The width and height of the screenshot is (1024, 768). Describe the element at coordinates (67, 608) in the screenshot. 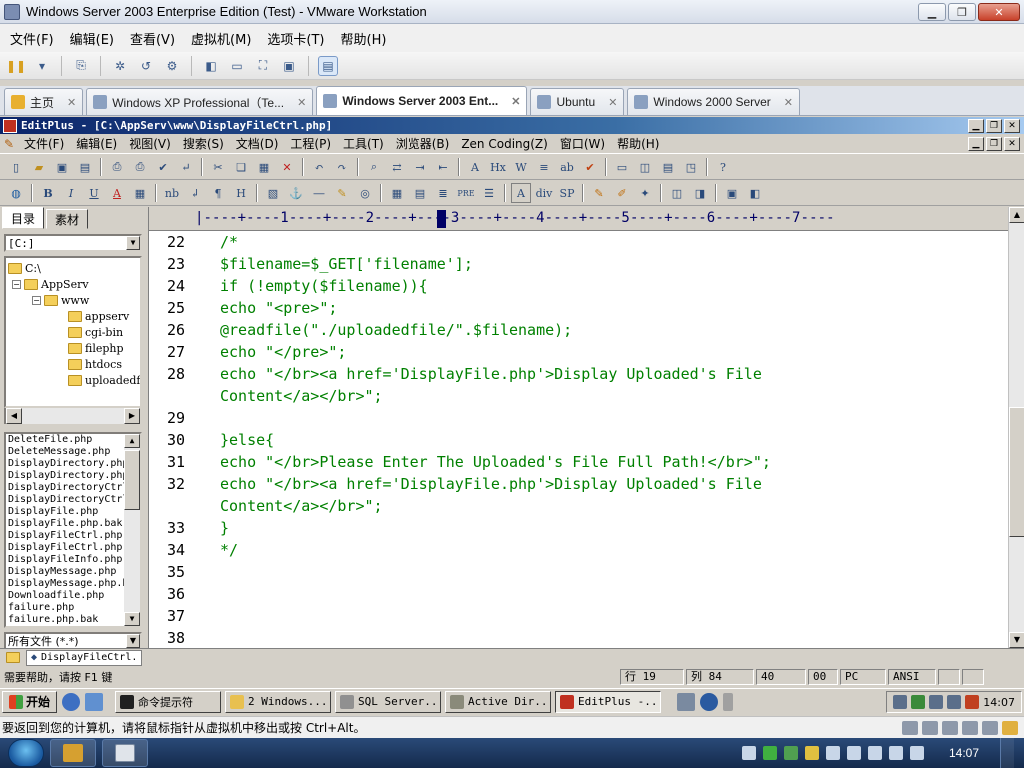

I see `file-list-item: failure.php` at that location.